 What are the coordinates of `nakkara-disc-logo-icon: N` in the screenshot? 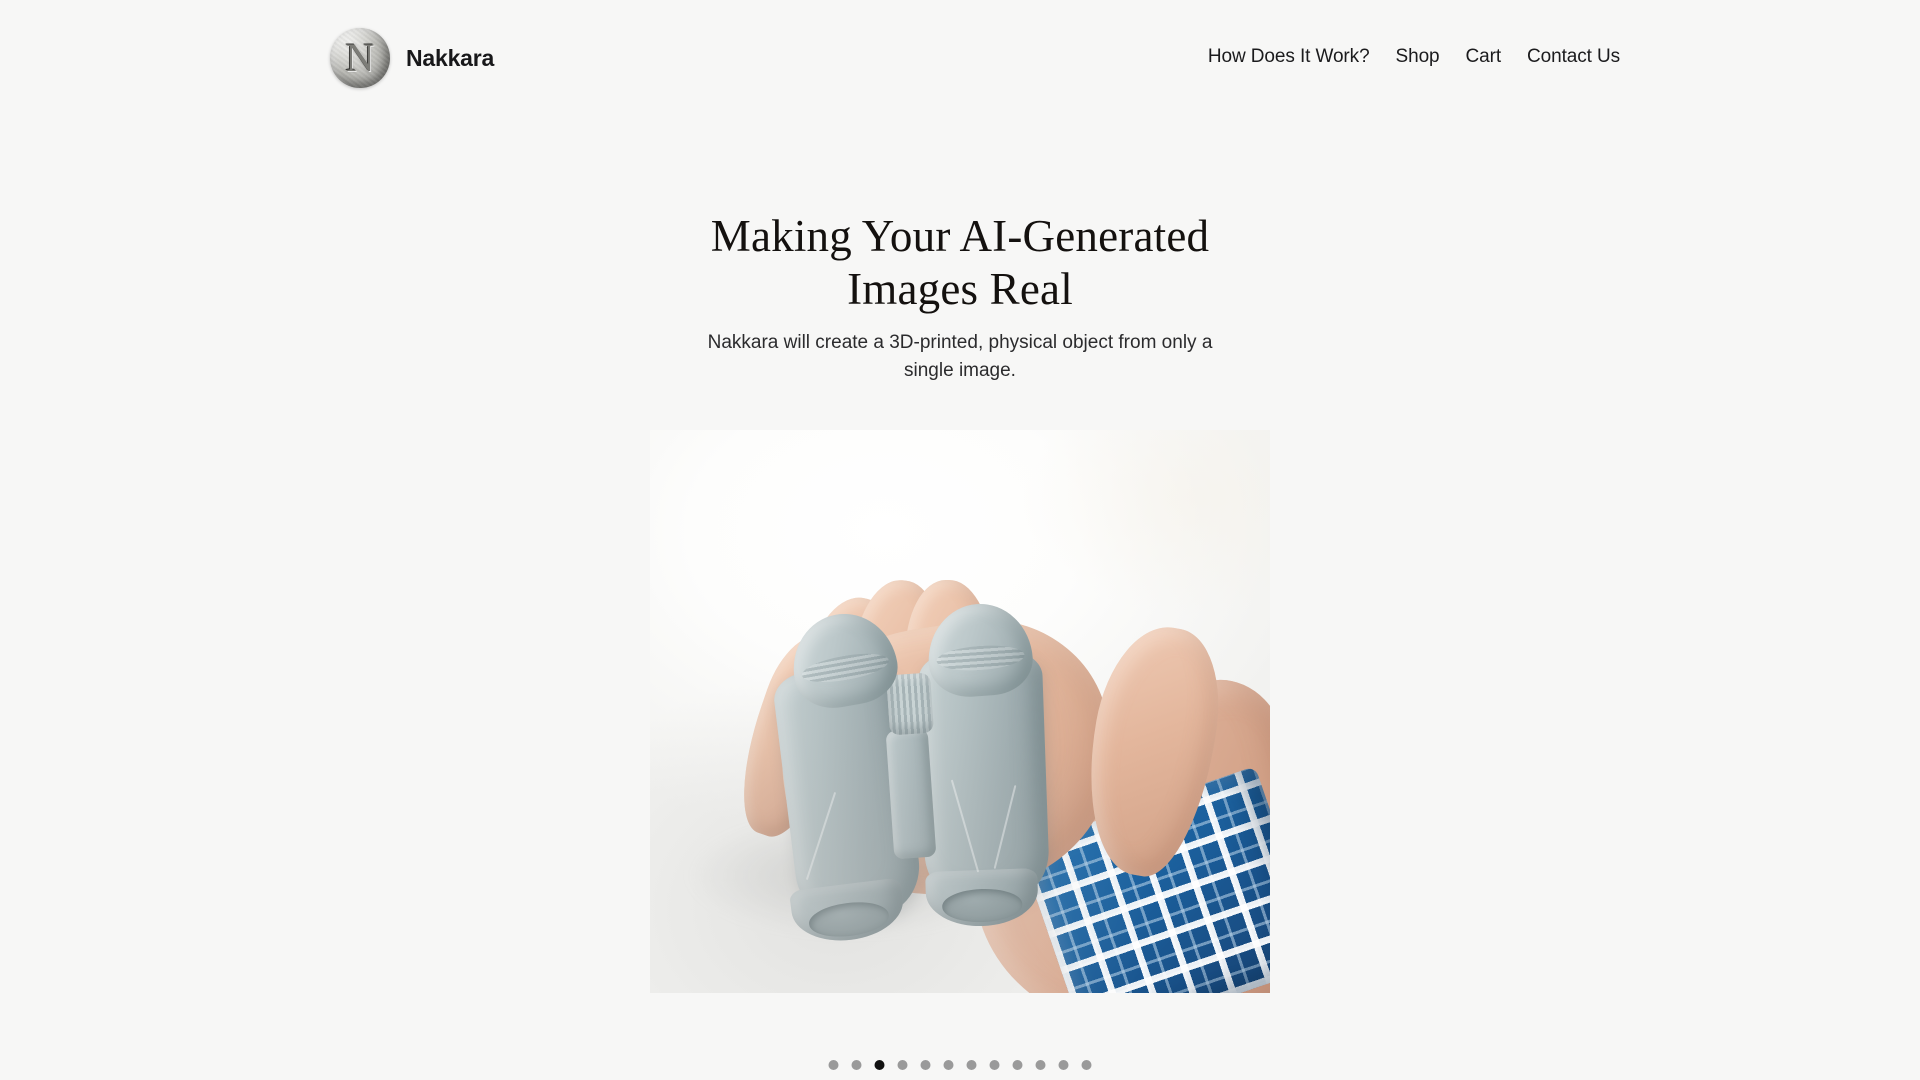 It's located at (360, 58).